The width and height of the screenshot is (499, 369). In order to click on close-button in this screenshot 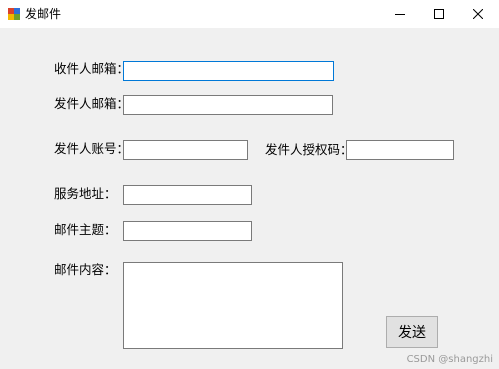, I will do `click(478, 14)`.